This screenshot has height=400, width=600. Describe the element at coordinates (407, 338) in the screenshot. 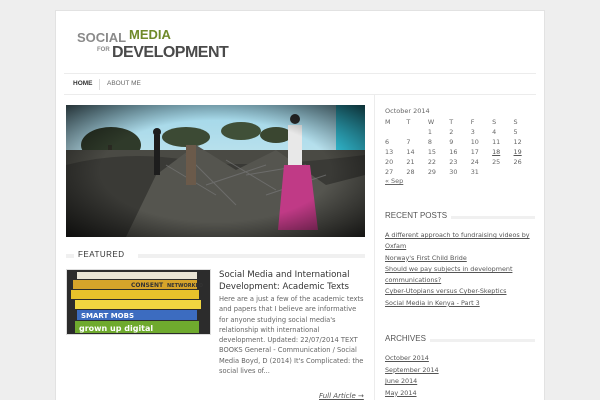

I see `archives-title: ARCHIVES` at that location.